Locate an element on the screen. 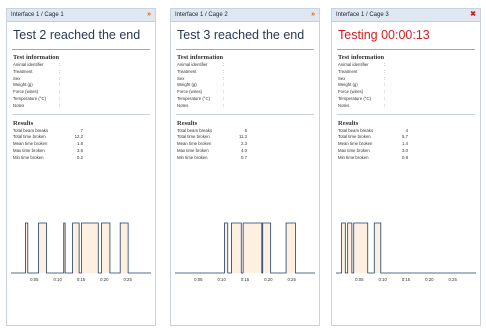 The height and width of the screenshot is (331, 486). result-row: Mean time broken 1.4 is located at coordinates (373, 144).